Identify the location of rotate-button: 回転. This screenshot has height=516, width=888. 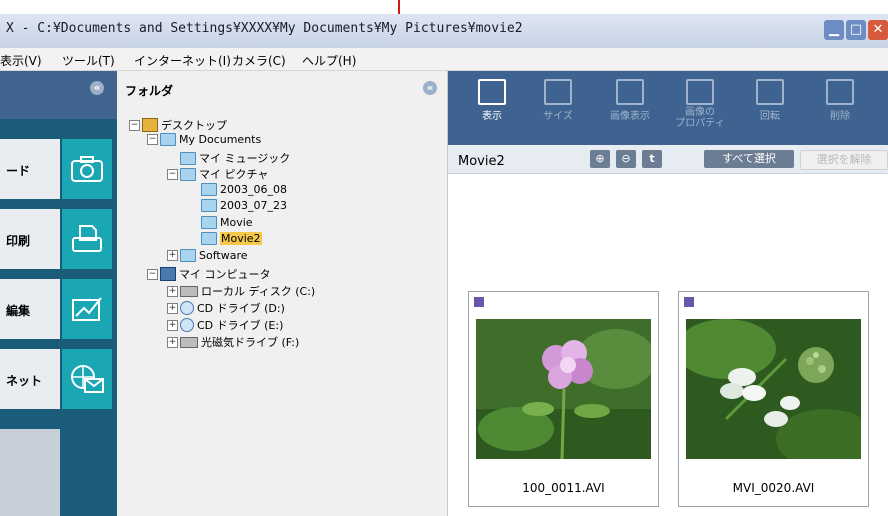
(770, 100).